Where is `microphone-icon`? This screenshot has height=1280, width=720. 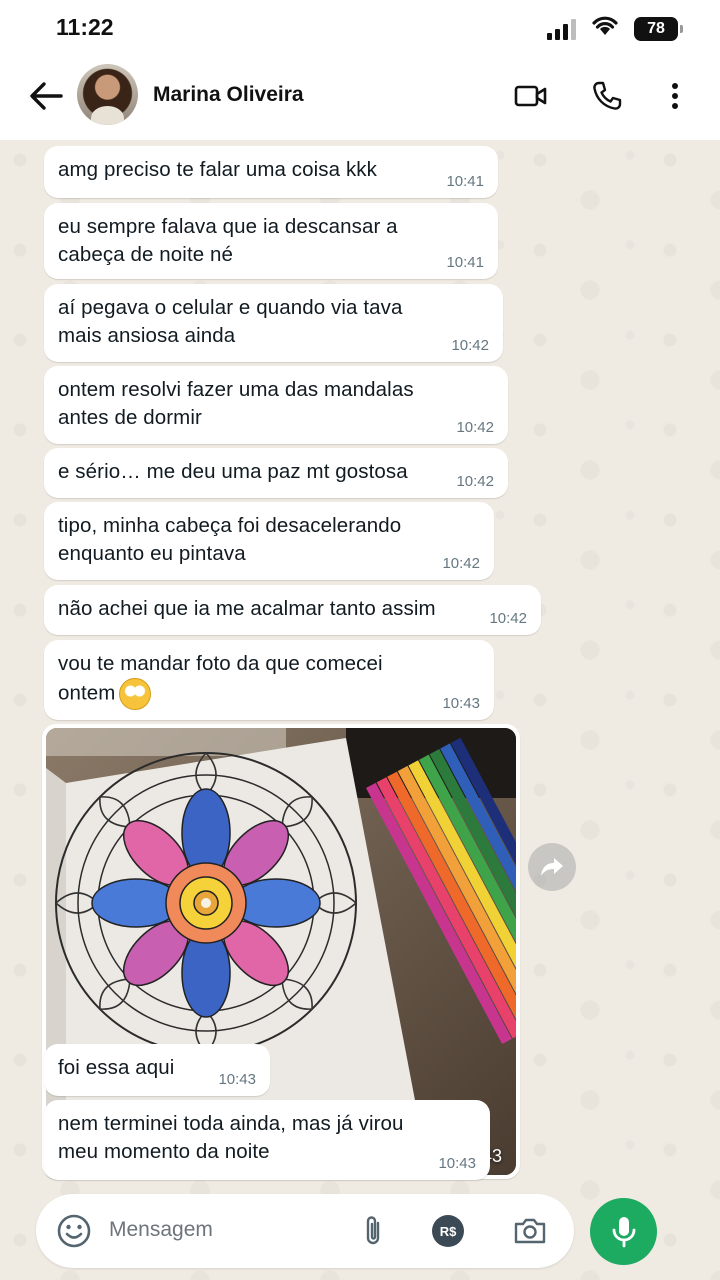 microphone-icon is located at coordinates (623, 1231).